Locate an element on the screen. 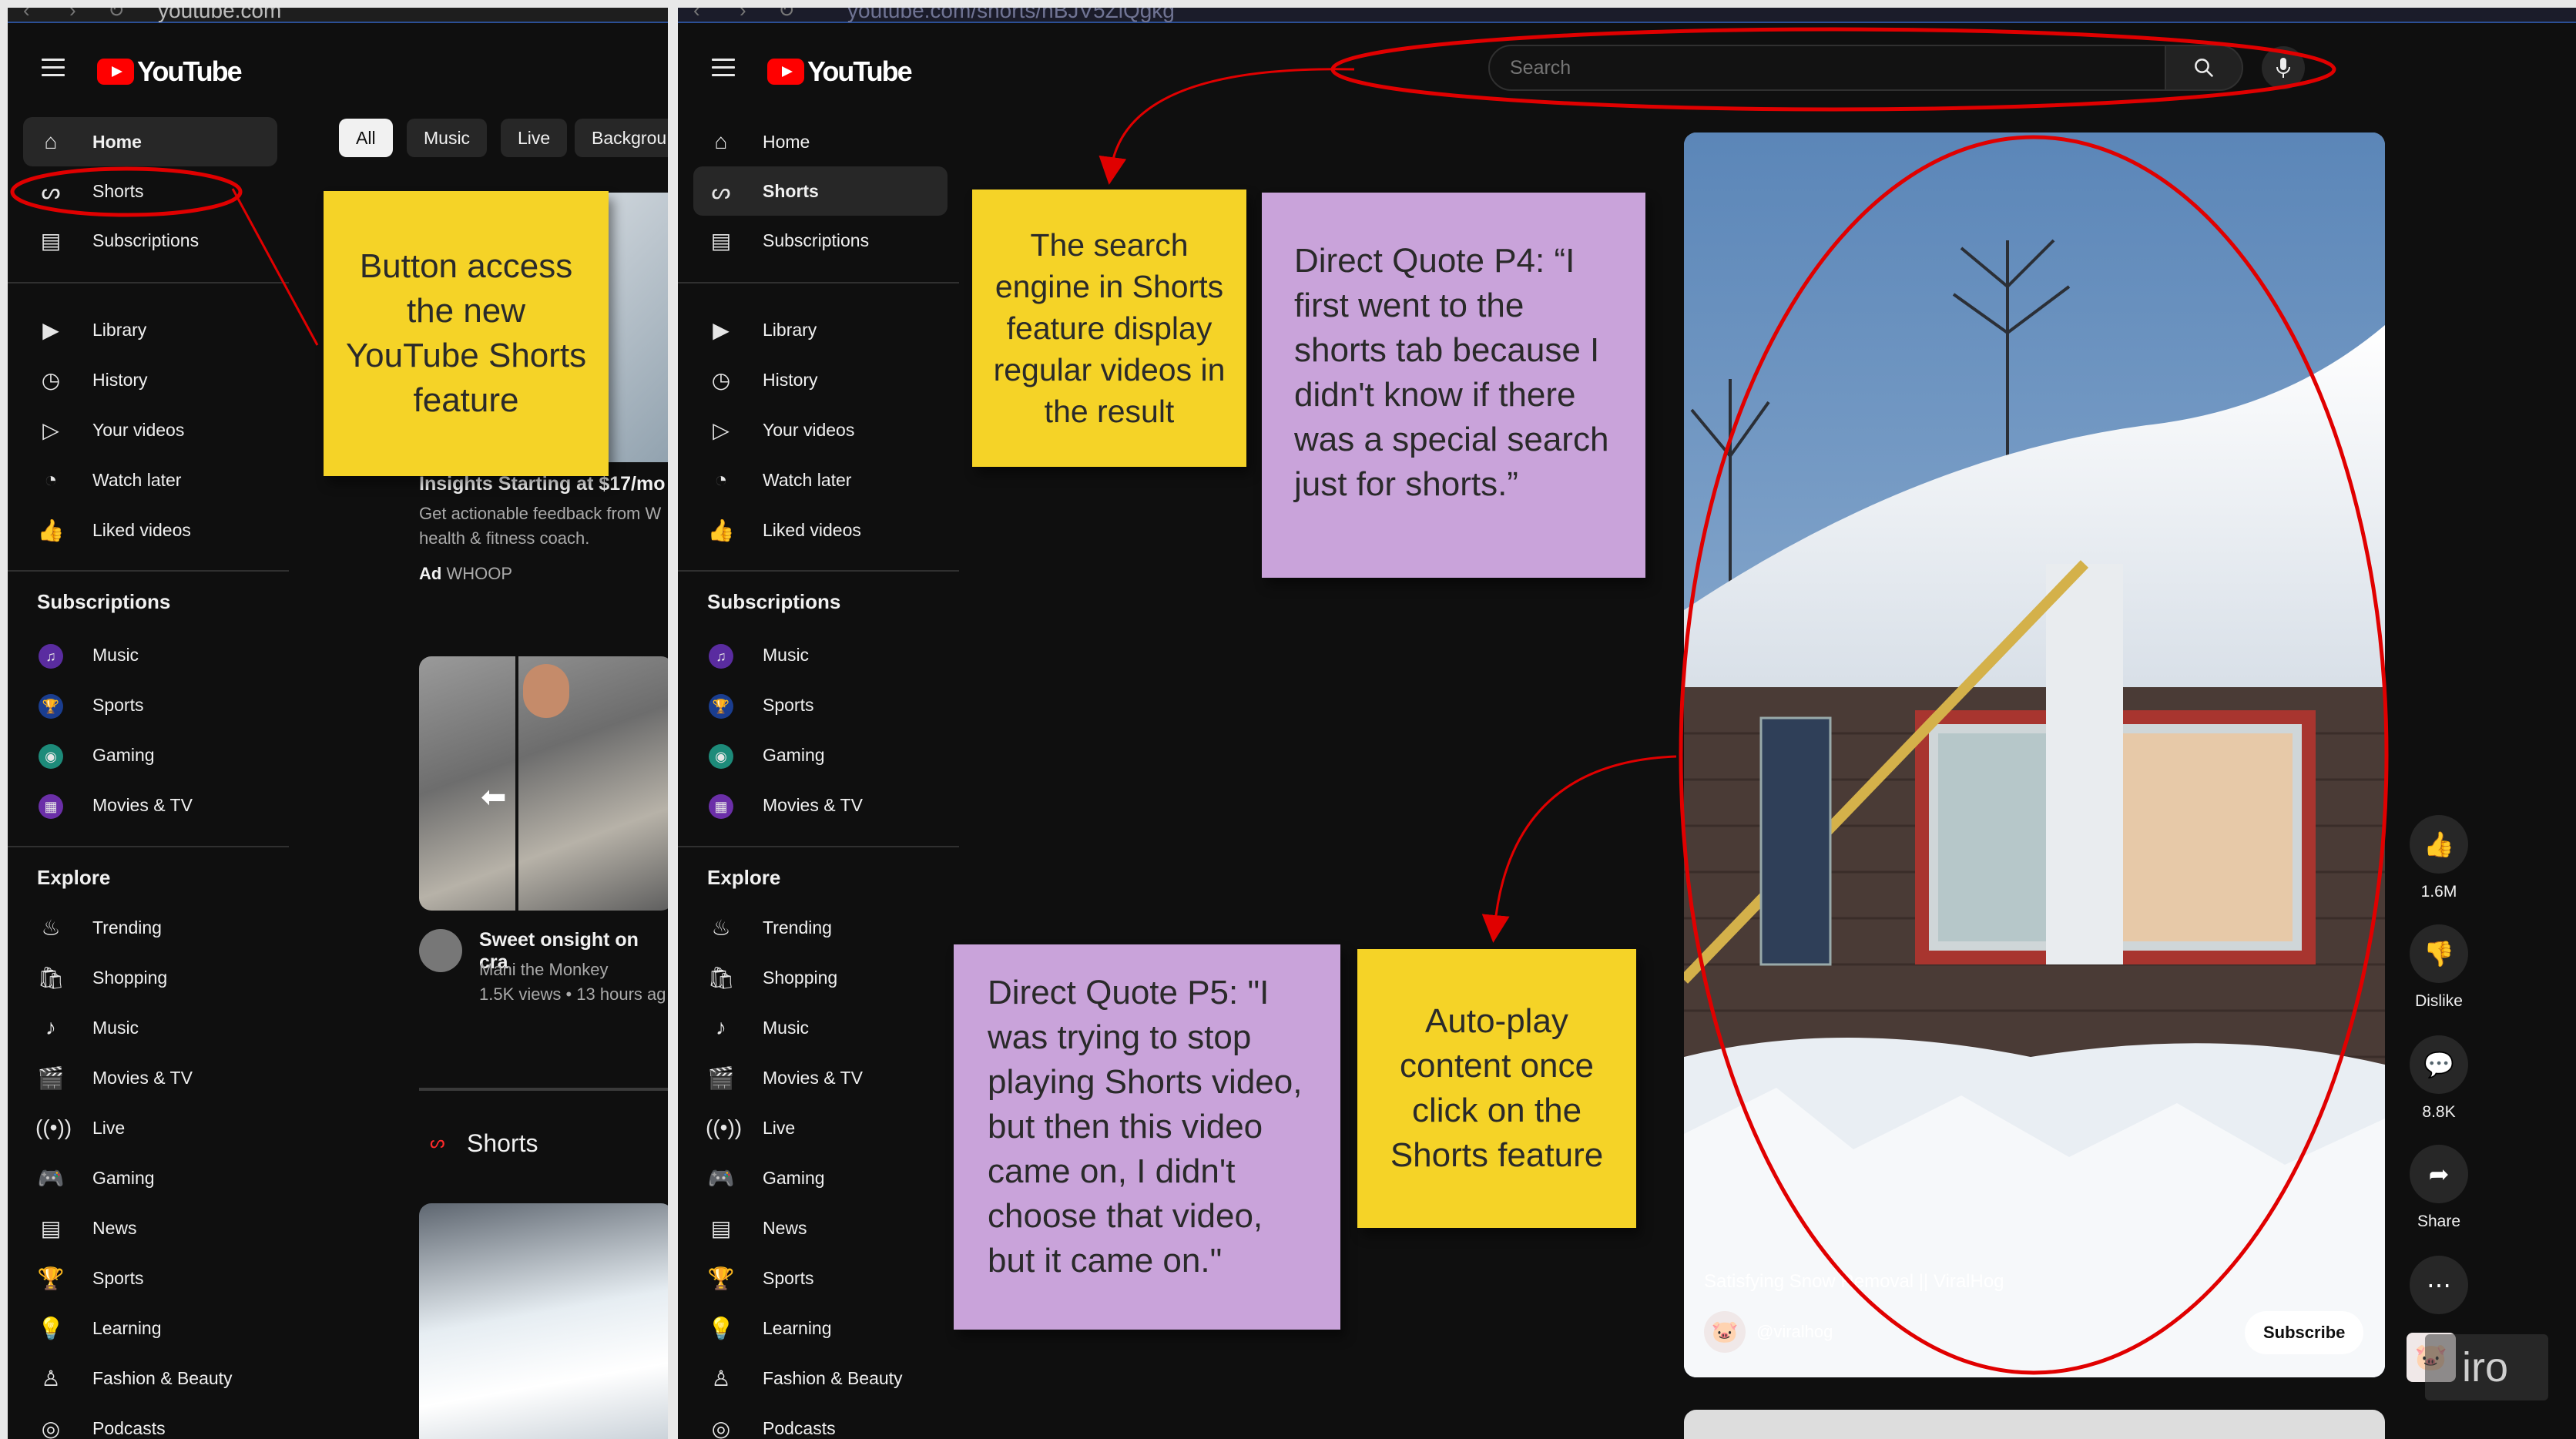 Image resolution: width=2576 pixels, height=1439 pixels. short-title: Satisfying Snow Removal || ViralHog is located at coordinates (1854, 1282).